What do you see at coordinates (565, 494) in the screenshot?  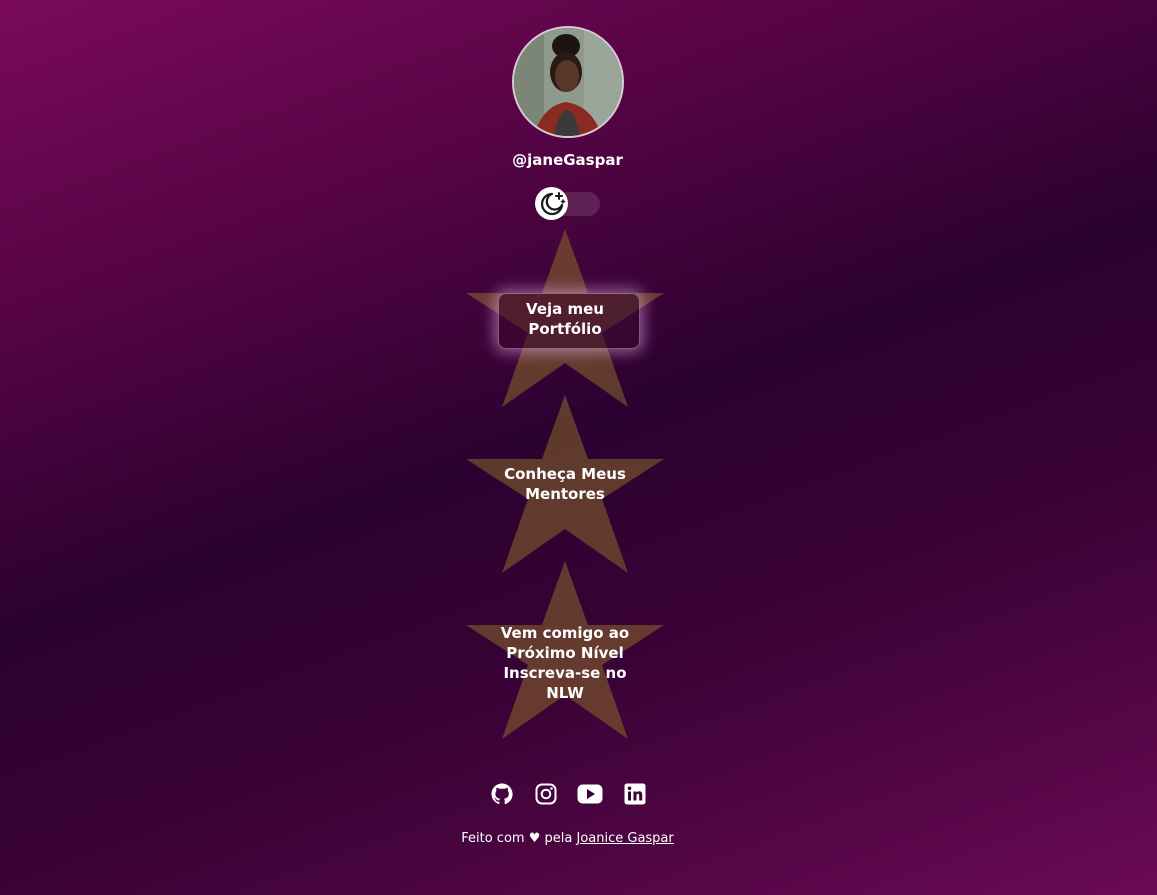 I see `link-mentores-label-line2: Mentores` at bounding box center [565, 494].